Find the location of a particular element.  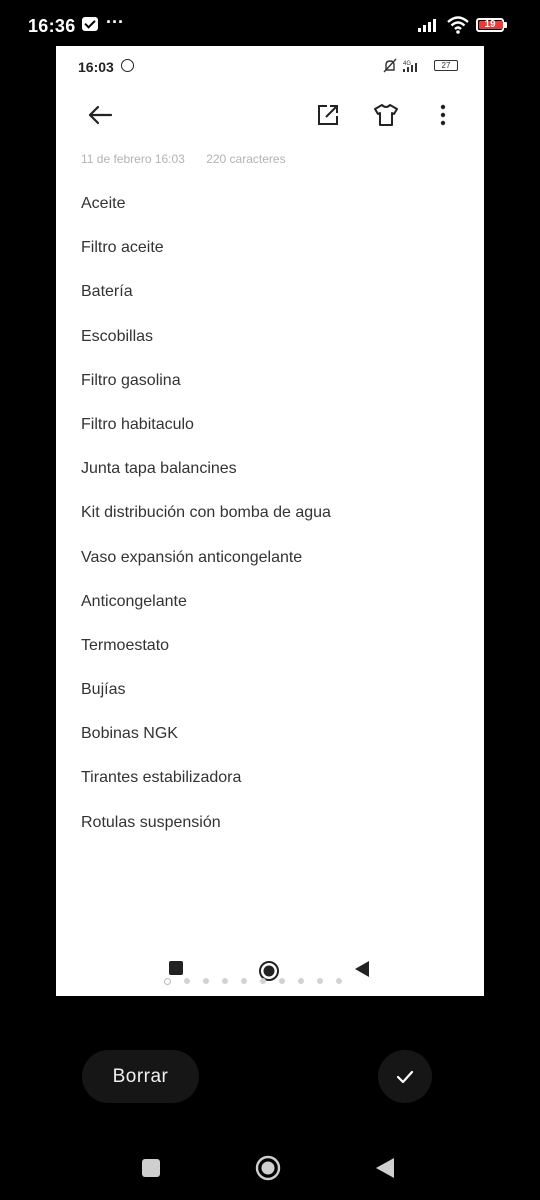

note-line: Anticongelante is located at coordinates (134, 601).